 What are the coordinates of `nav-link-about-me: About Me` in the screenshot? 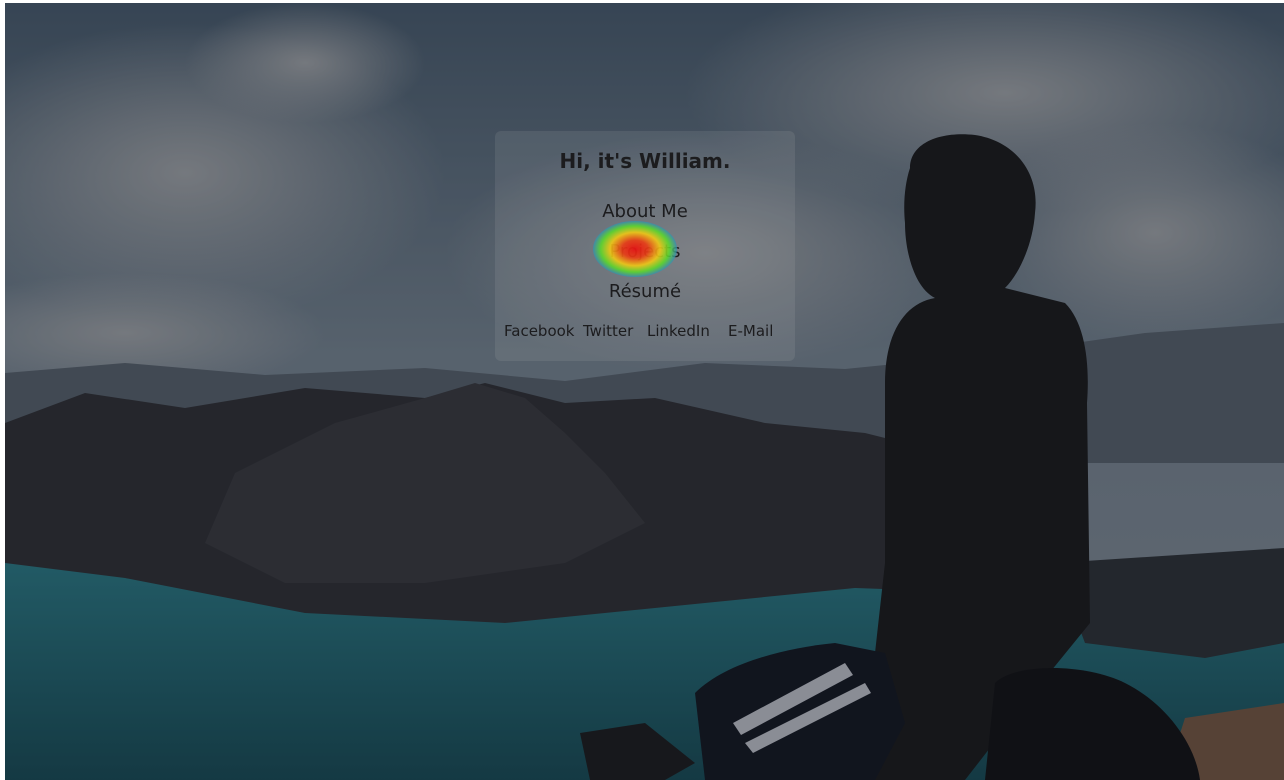 It's located at (645, 211).